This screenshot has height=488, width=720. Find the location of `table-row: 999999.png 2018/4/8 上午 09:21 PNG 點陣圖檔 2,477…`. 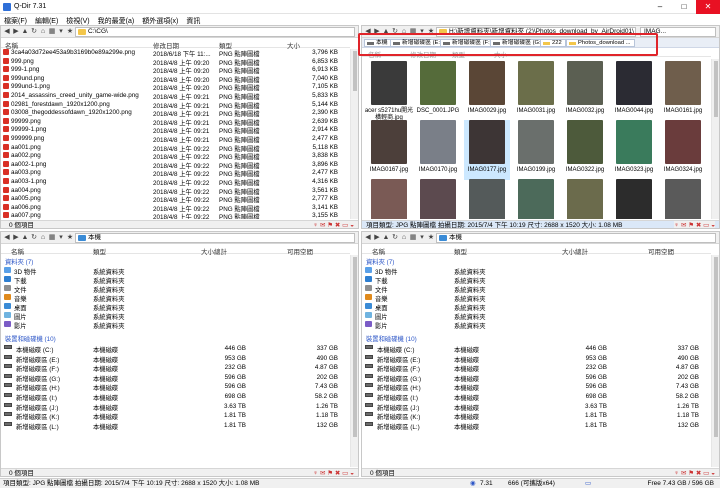

table-row: 999999.png 2018/4/8 上午 09:21 PNG 點陣圖檔 2,477… is located at coordinates (172, 139).